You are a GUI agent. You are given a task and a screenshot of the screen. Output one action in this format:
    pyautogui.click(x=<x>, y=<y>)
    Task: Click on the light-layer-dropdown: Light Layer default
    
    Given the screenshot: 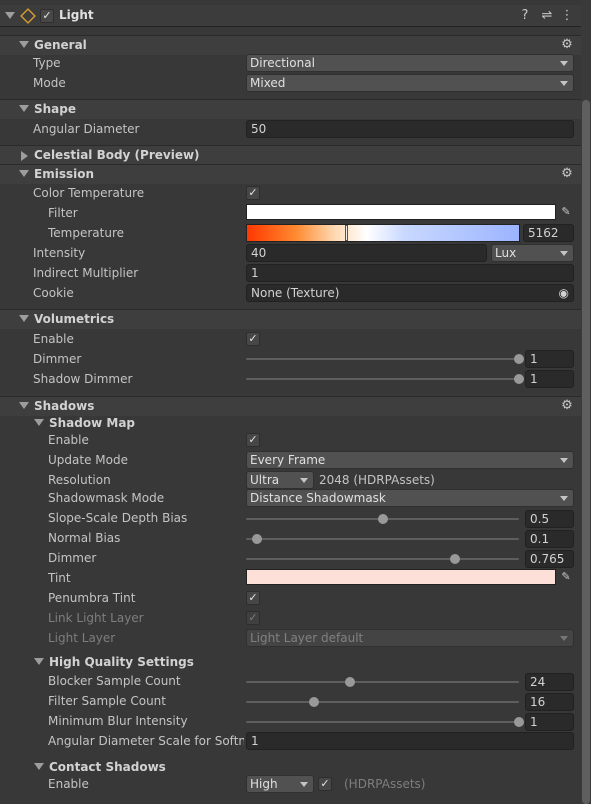 What is the action you would take?
    pyautogui.click(x=410, y=638)
    